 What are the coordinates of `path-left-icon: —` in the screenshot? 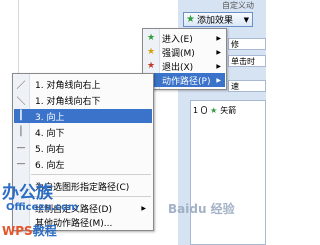 It's located at (21, 164).